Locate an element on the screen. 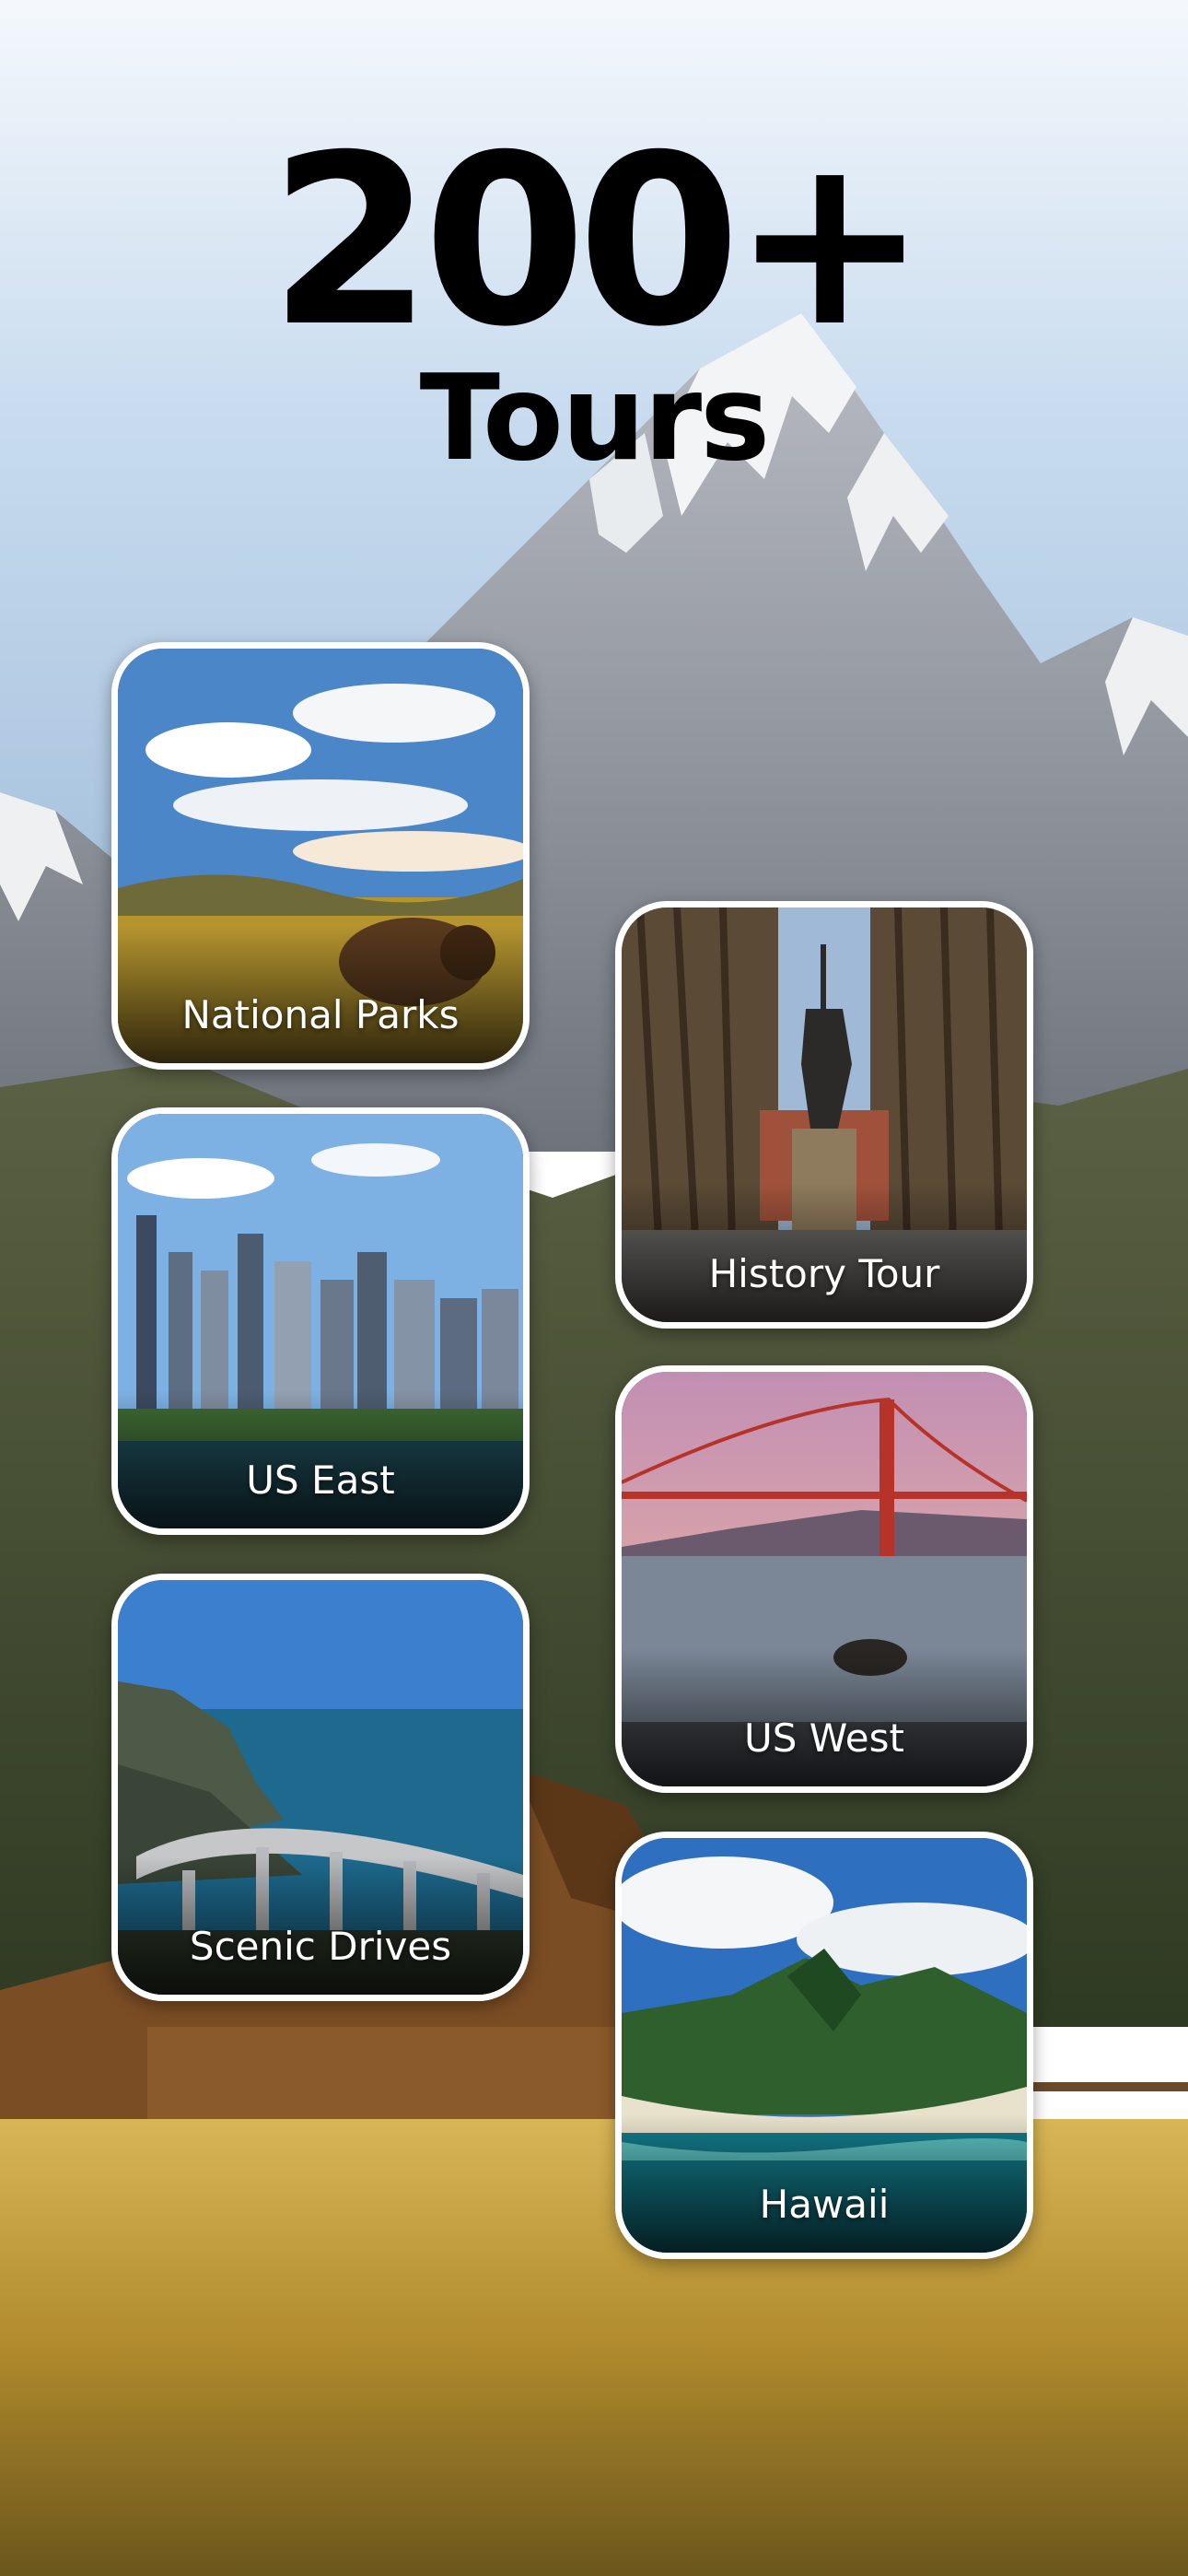  category-card-scenic-drives: Scenic Drives is located at coordinates (320, 1787).